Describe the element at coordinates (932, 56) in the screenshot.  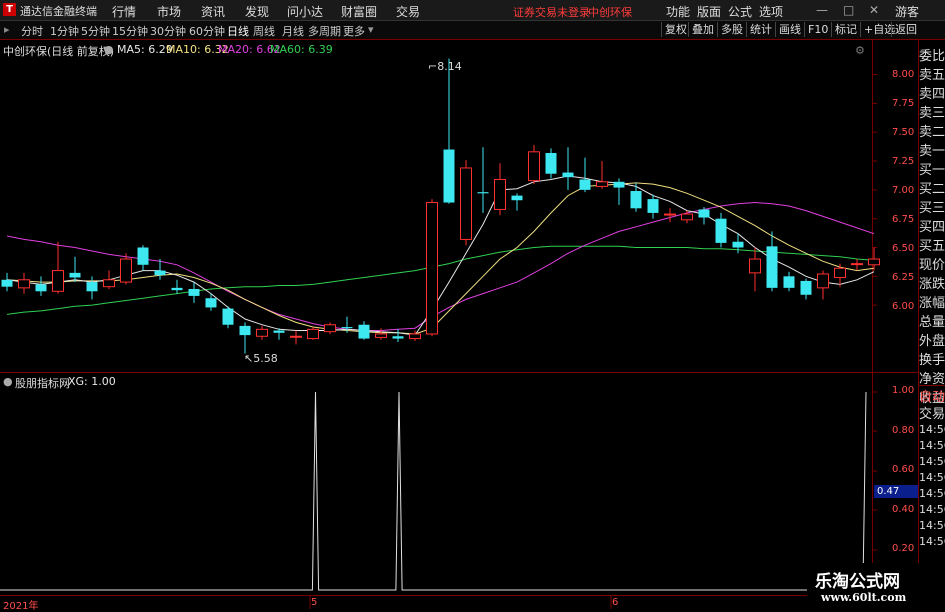
I see `quote-weibi: 委比` at that location.